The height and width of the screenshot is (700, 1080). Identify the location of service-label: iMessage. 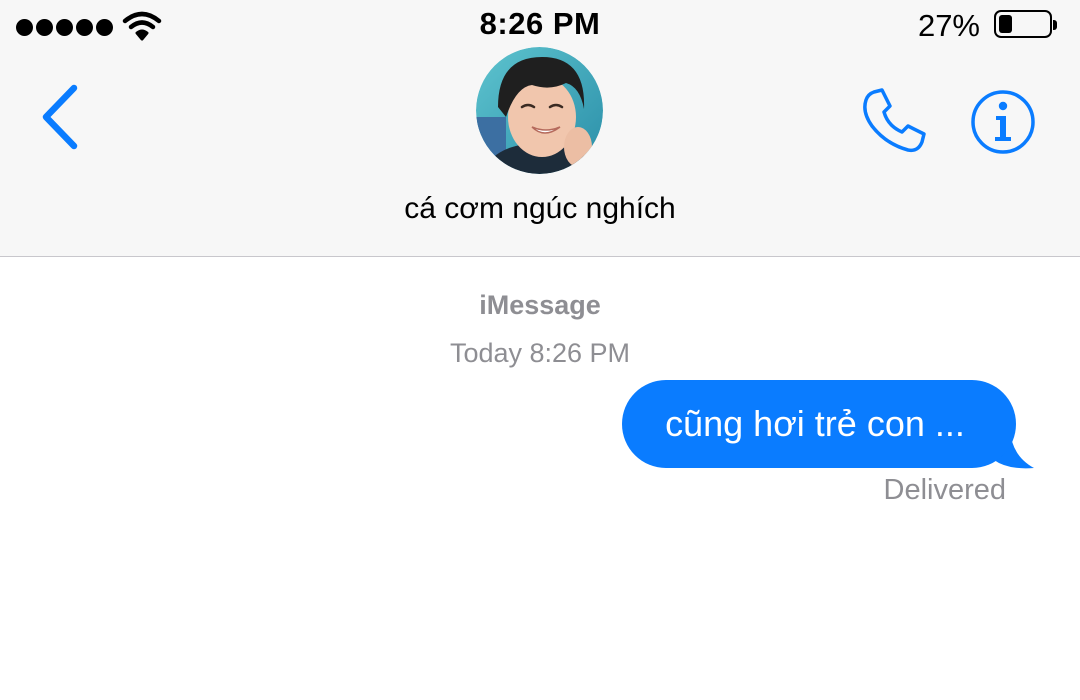
(540, 305).